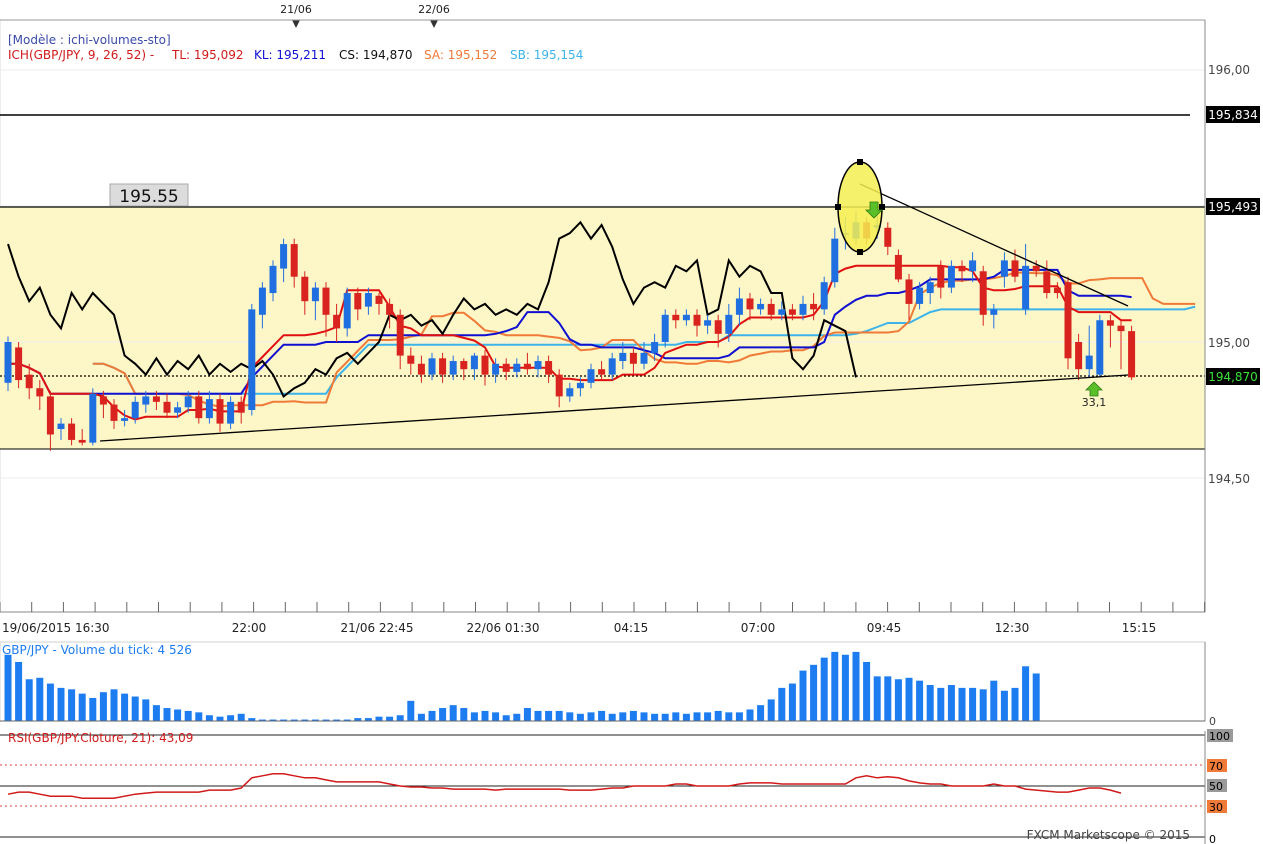  Describe the element at coordinates (1229, 70) in the screenshot. I see `price-tick-196: 196,00` at that location.